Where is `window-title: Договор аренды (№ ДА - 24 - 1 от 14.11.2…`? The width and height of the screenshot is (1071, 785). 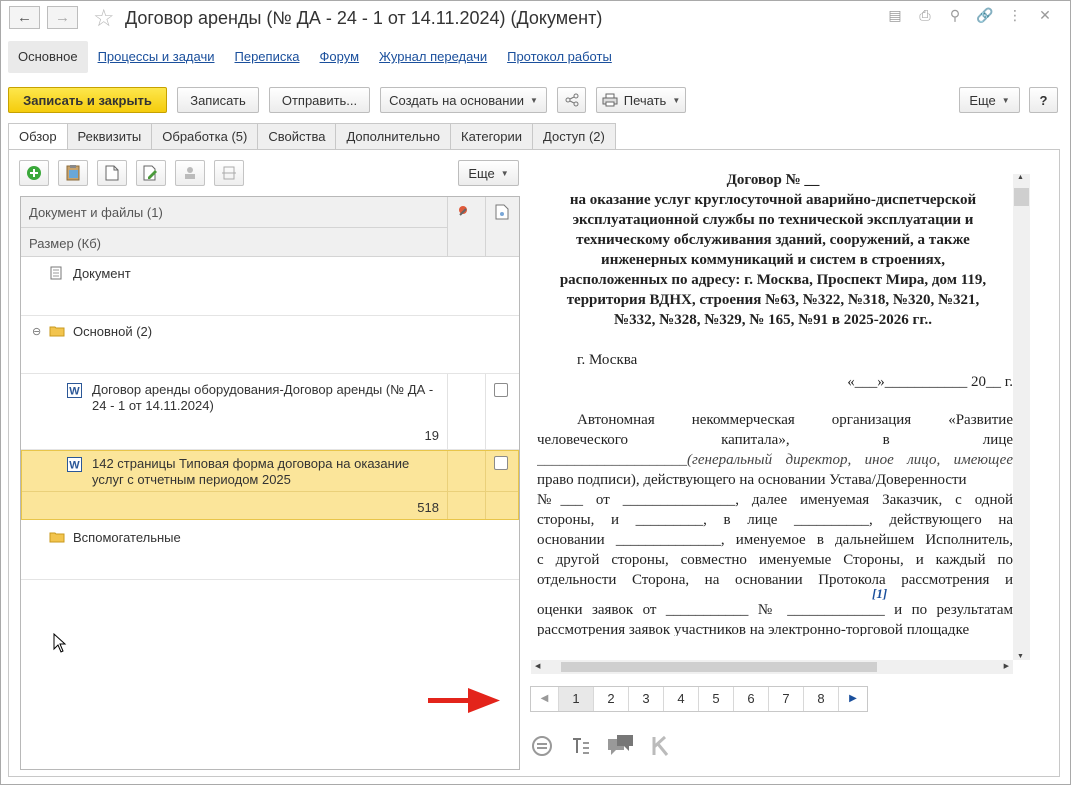
window-title: Договор аренды (№ ДА - 24 - 1 от 14.11.2… is located at coordinates (364, 18).